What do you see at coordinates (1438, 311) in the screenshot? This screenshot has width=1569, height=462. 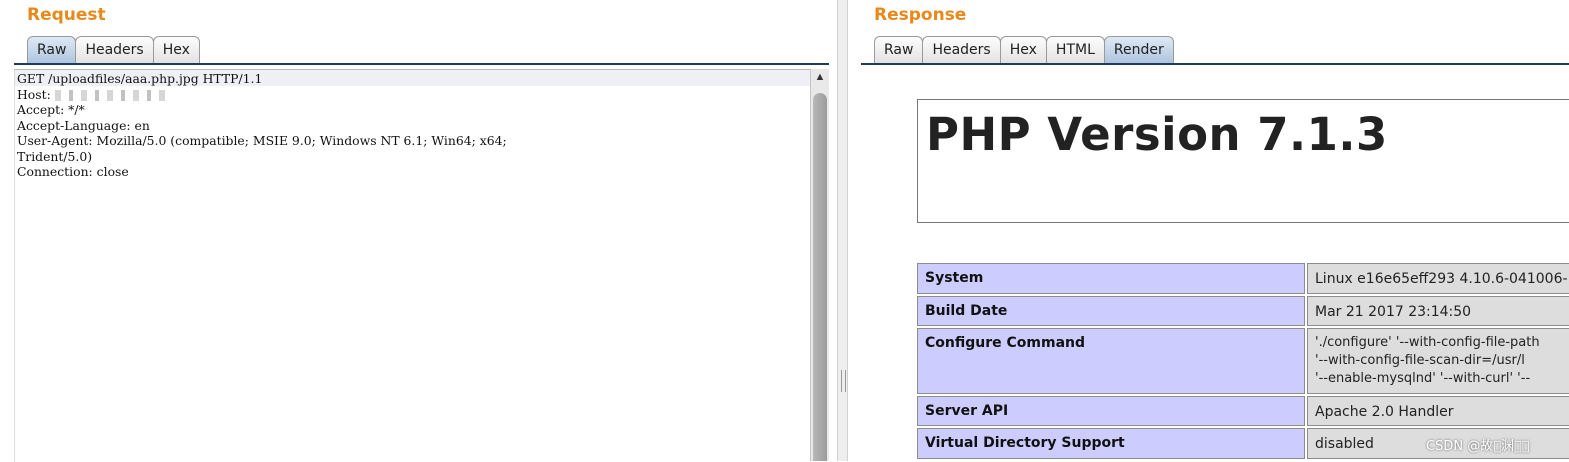 I see `info-value: Mar 21 2017 23:14:50` at bounding box center [1438, 311].